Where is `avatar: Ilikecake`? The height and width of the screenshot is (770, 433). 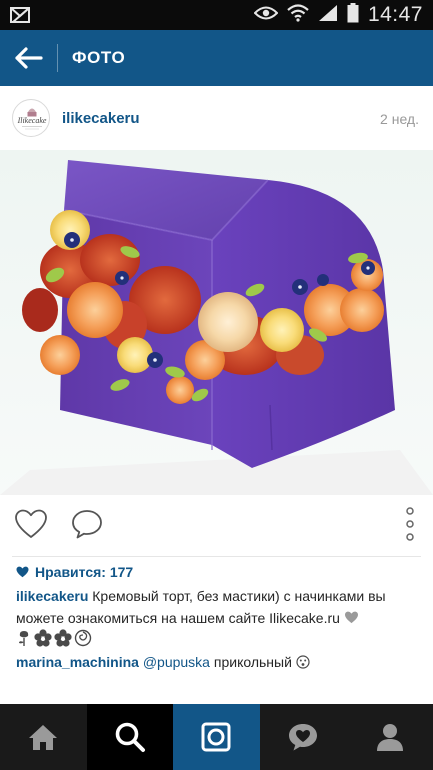
avatar: Ilikecake is located at coordinates (31, 118).